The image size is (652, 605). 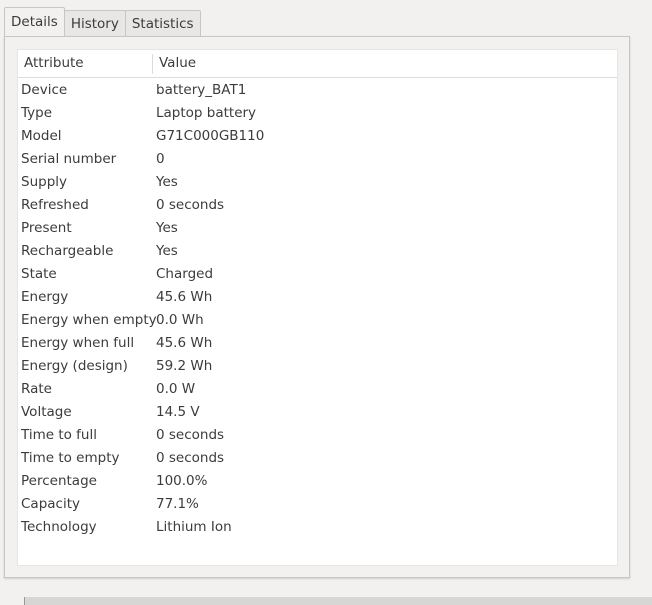 What do you see at coordinates (317, 136) in the screenshot?
I see `table-row: Model G71C000GB110` at bounding box center [317, 136].